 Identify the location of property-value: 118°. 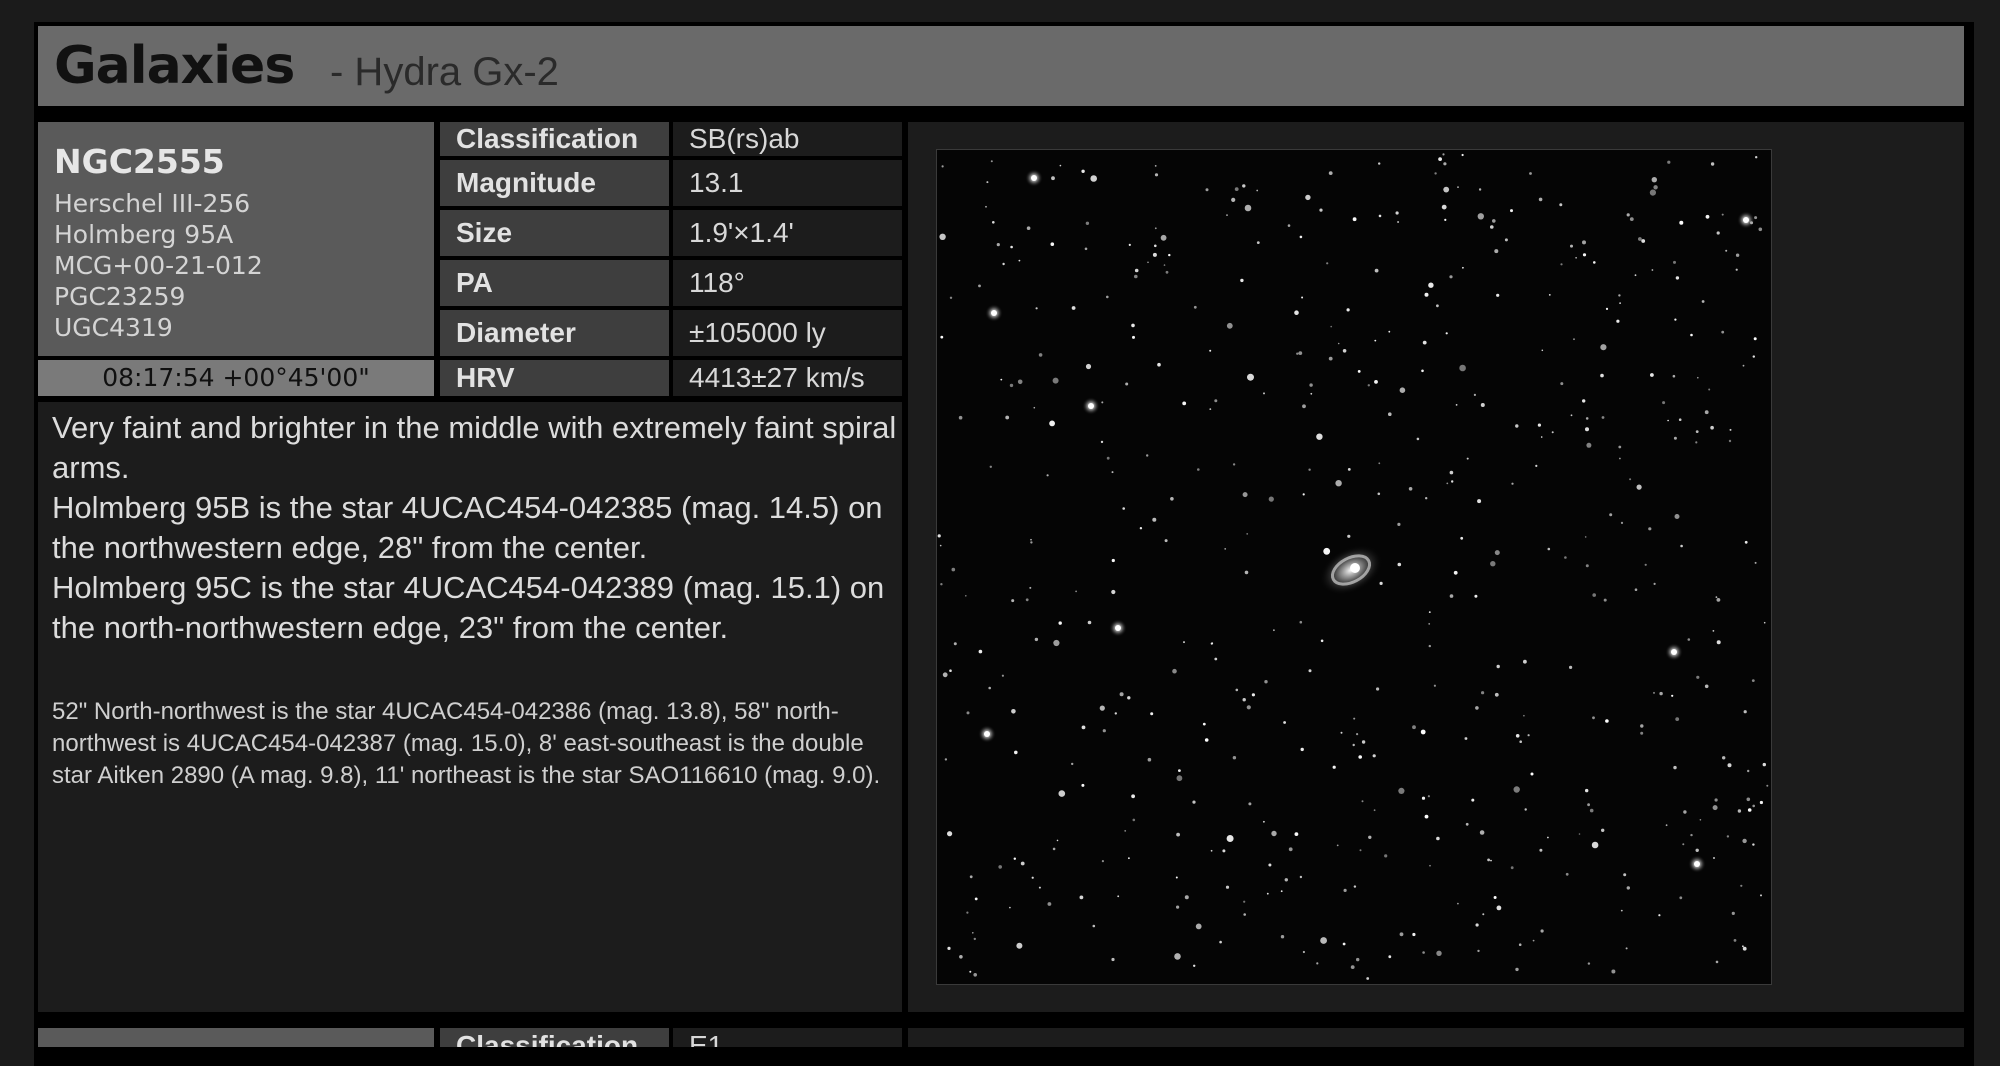
(787, 283).